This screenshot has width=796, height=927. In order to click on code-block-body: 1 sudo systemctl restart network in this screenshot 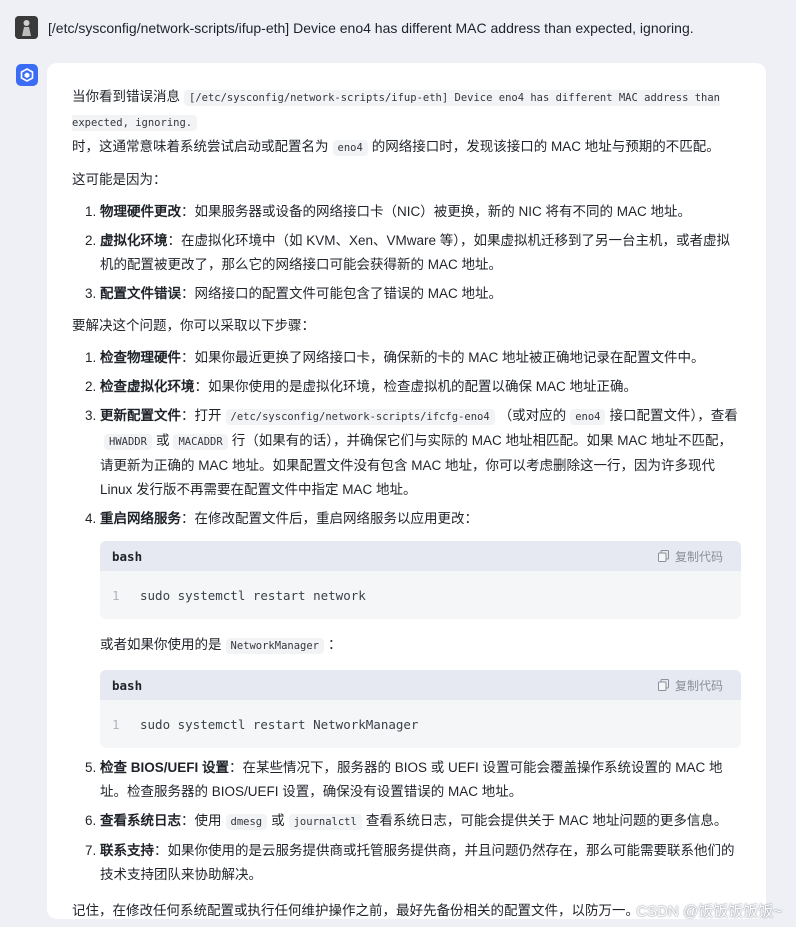, I will do `click(420, 595)`.